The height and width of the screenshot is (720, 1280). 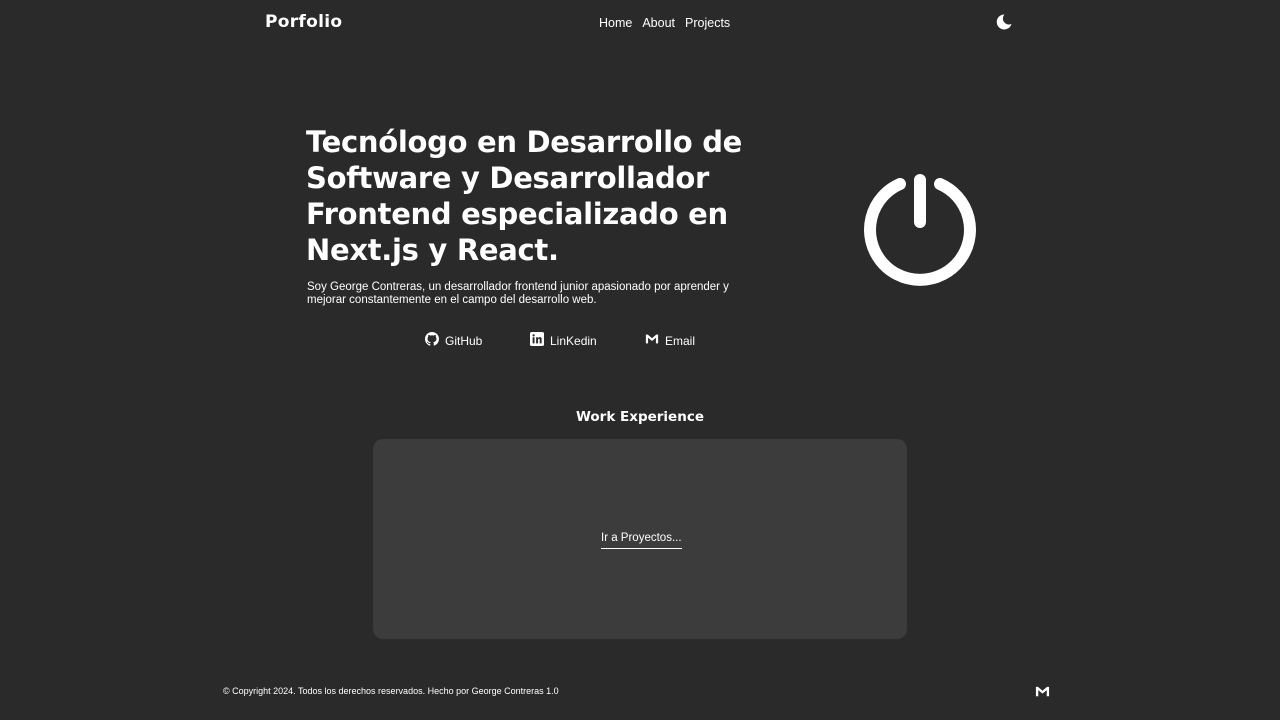 What do you see at coordinates (537, 340) in the screenshot?
I see `linkedin-icon` at bounding box center [537, 340].